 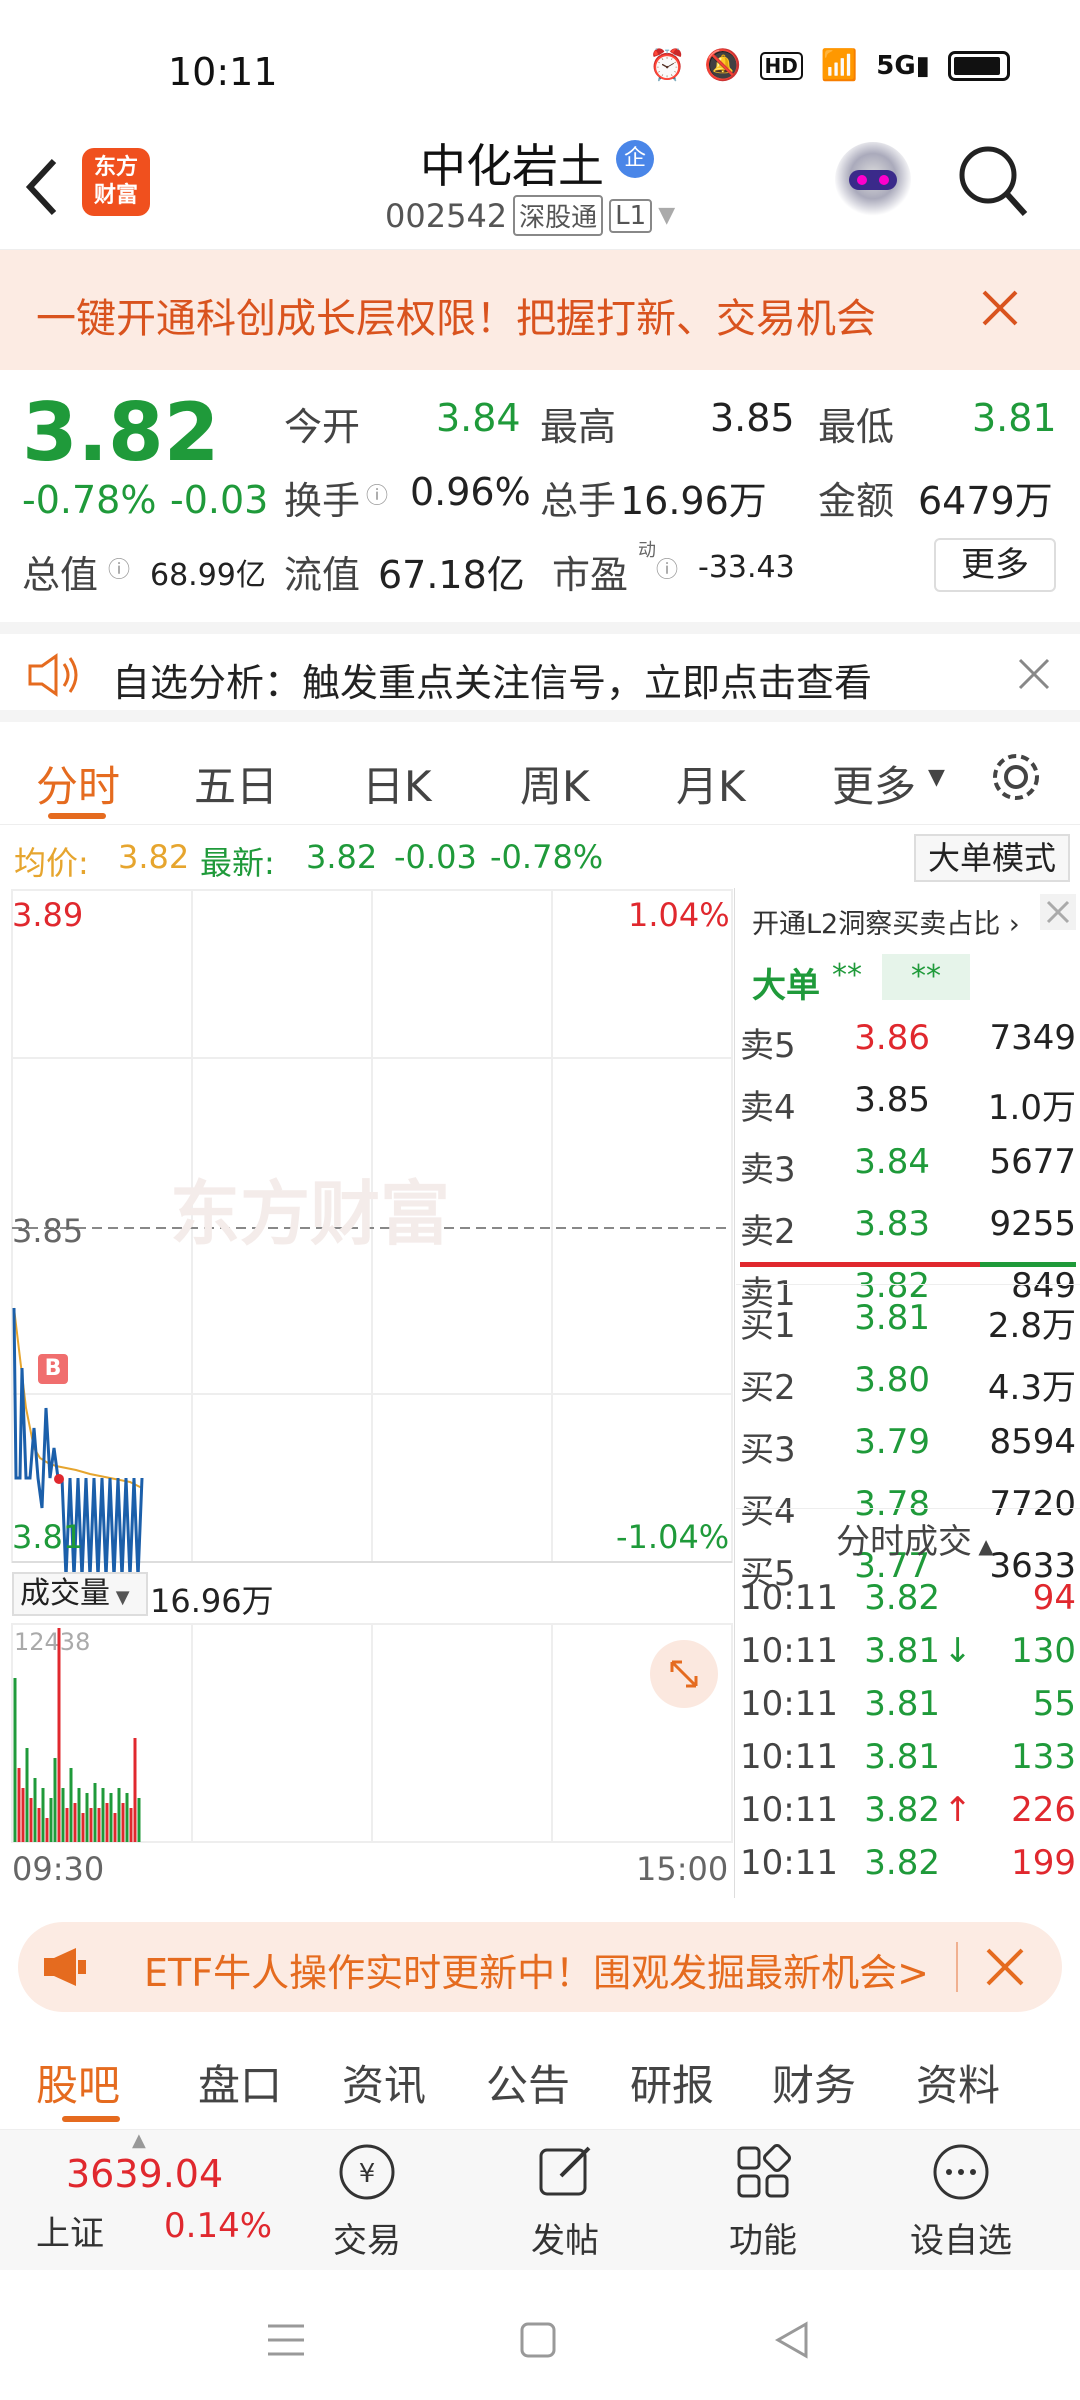 I want to click on big-order-value-1: **, so click(x=847, y=975).